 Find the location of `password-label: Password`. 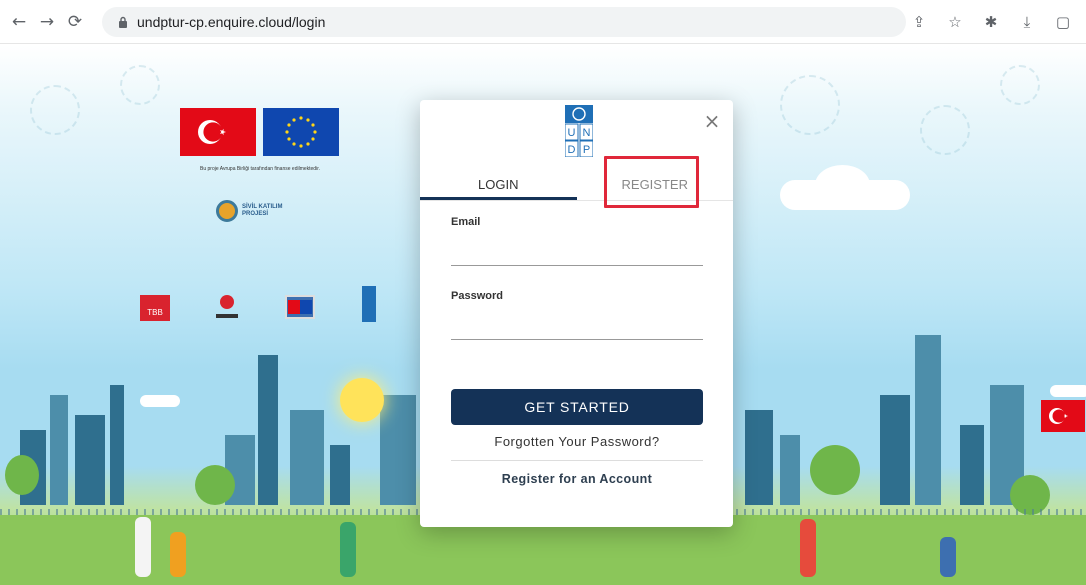

password-label: Password is located at coordinates (477, 296).